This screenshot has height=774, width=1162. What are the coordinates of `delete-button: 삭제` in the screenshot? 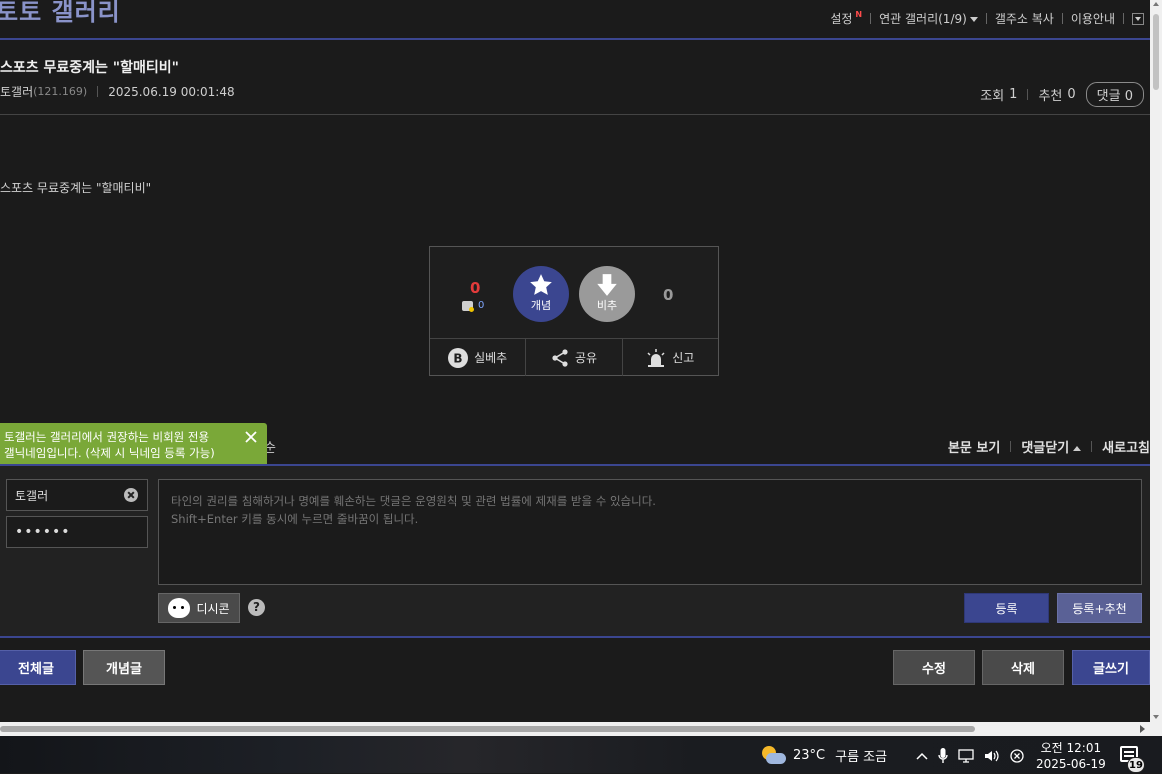 It's located at (1023, 667).